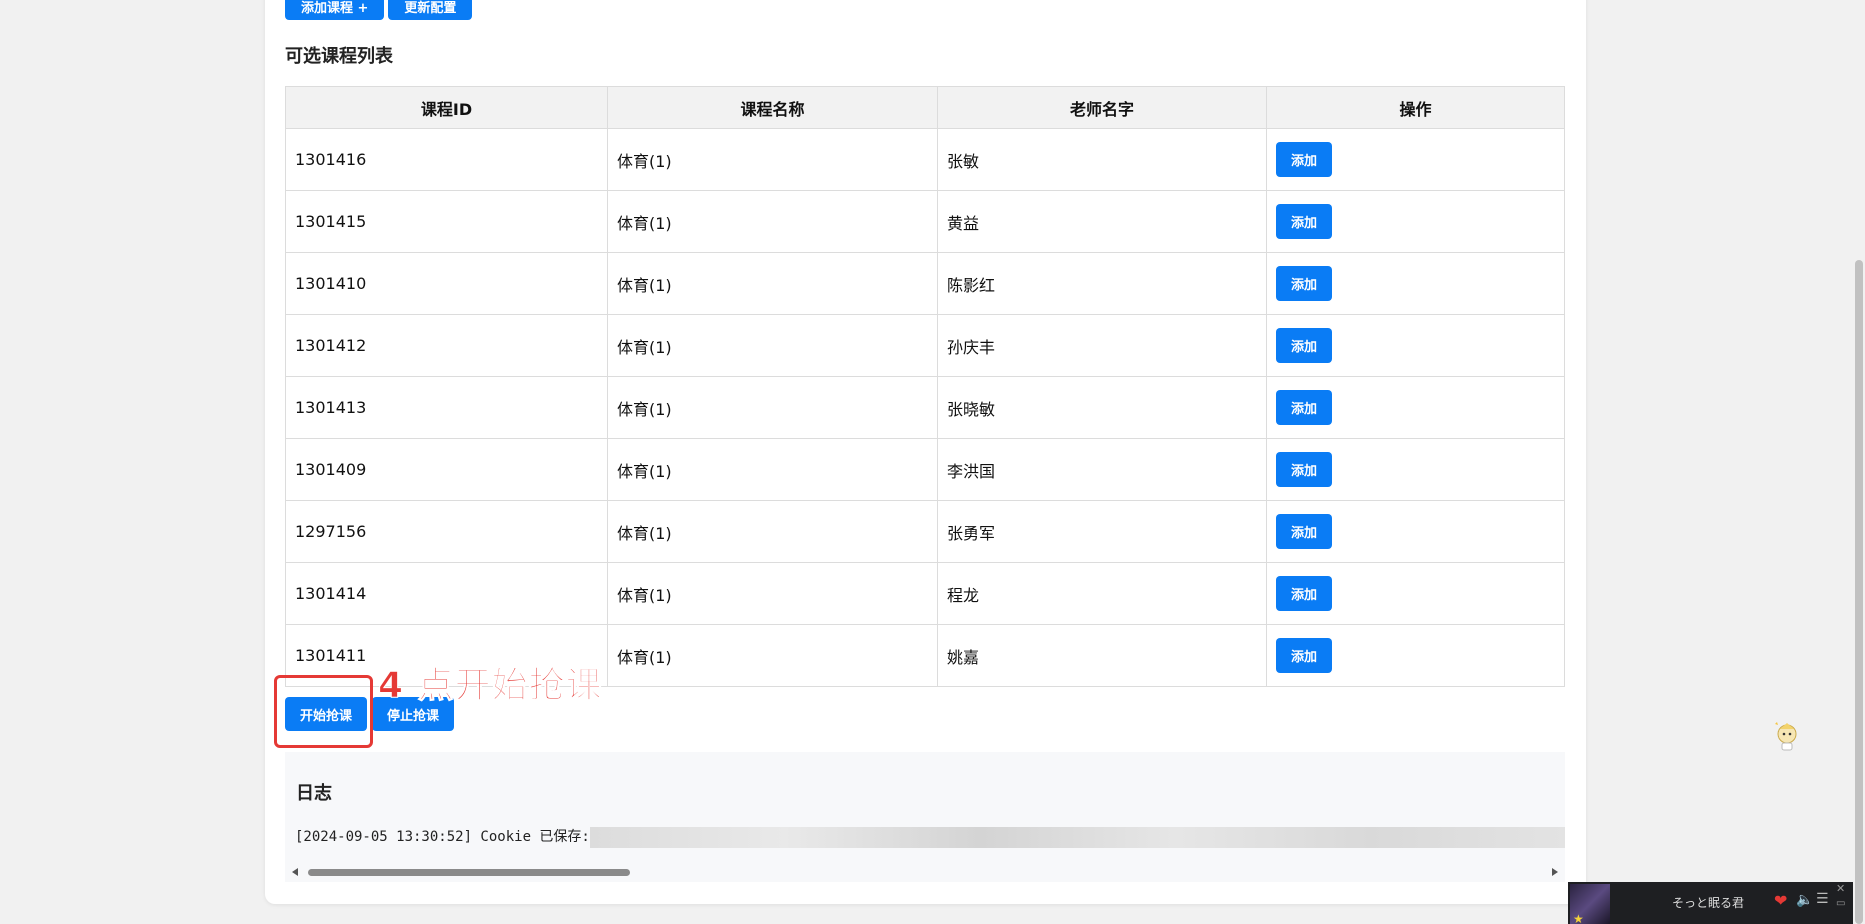 The height and width of the screenshot is (924, 1865). I want to click on scrollbar-thumb, so click(469, 872).